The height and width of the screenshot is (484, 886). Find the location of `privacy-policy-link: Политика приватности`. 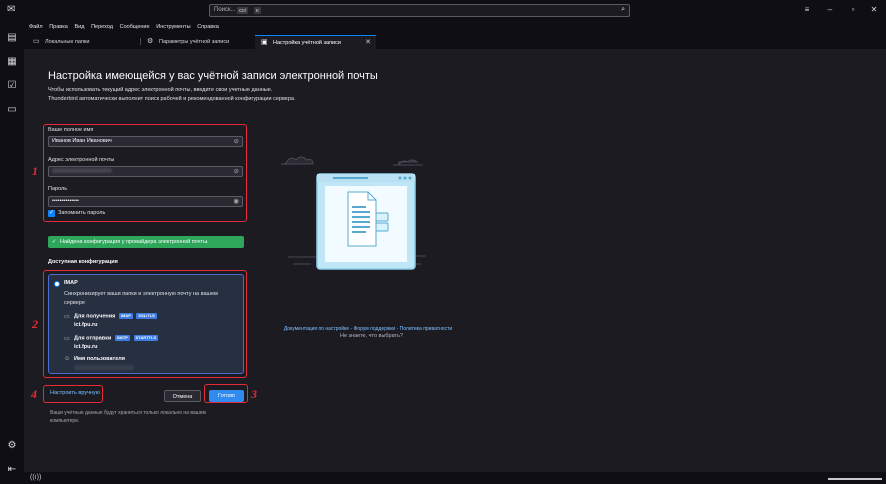

privacy-policy-link: Политика приватности is located at coordinates (426, 329).